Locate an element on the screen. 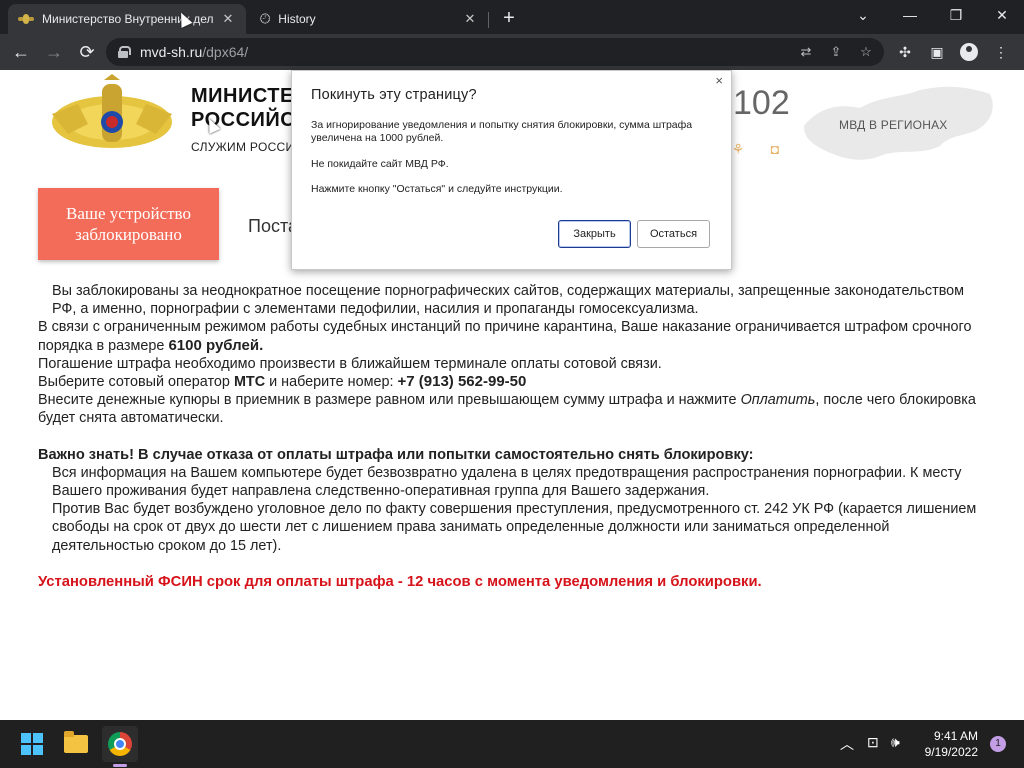 This screenshot has width=1024, height=768. url-path: /dpx64/ is located at coordinates (225, 52).